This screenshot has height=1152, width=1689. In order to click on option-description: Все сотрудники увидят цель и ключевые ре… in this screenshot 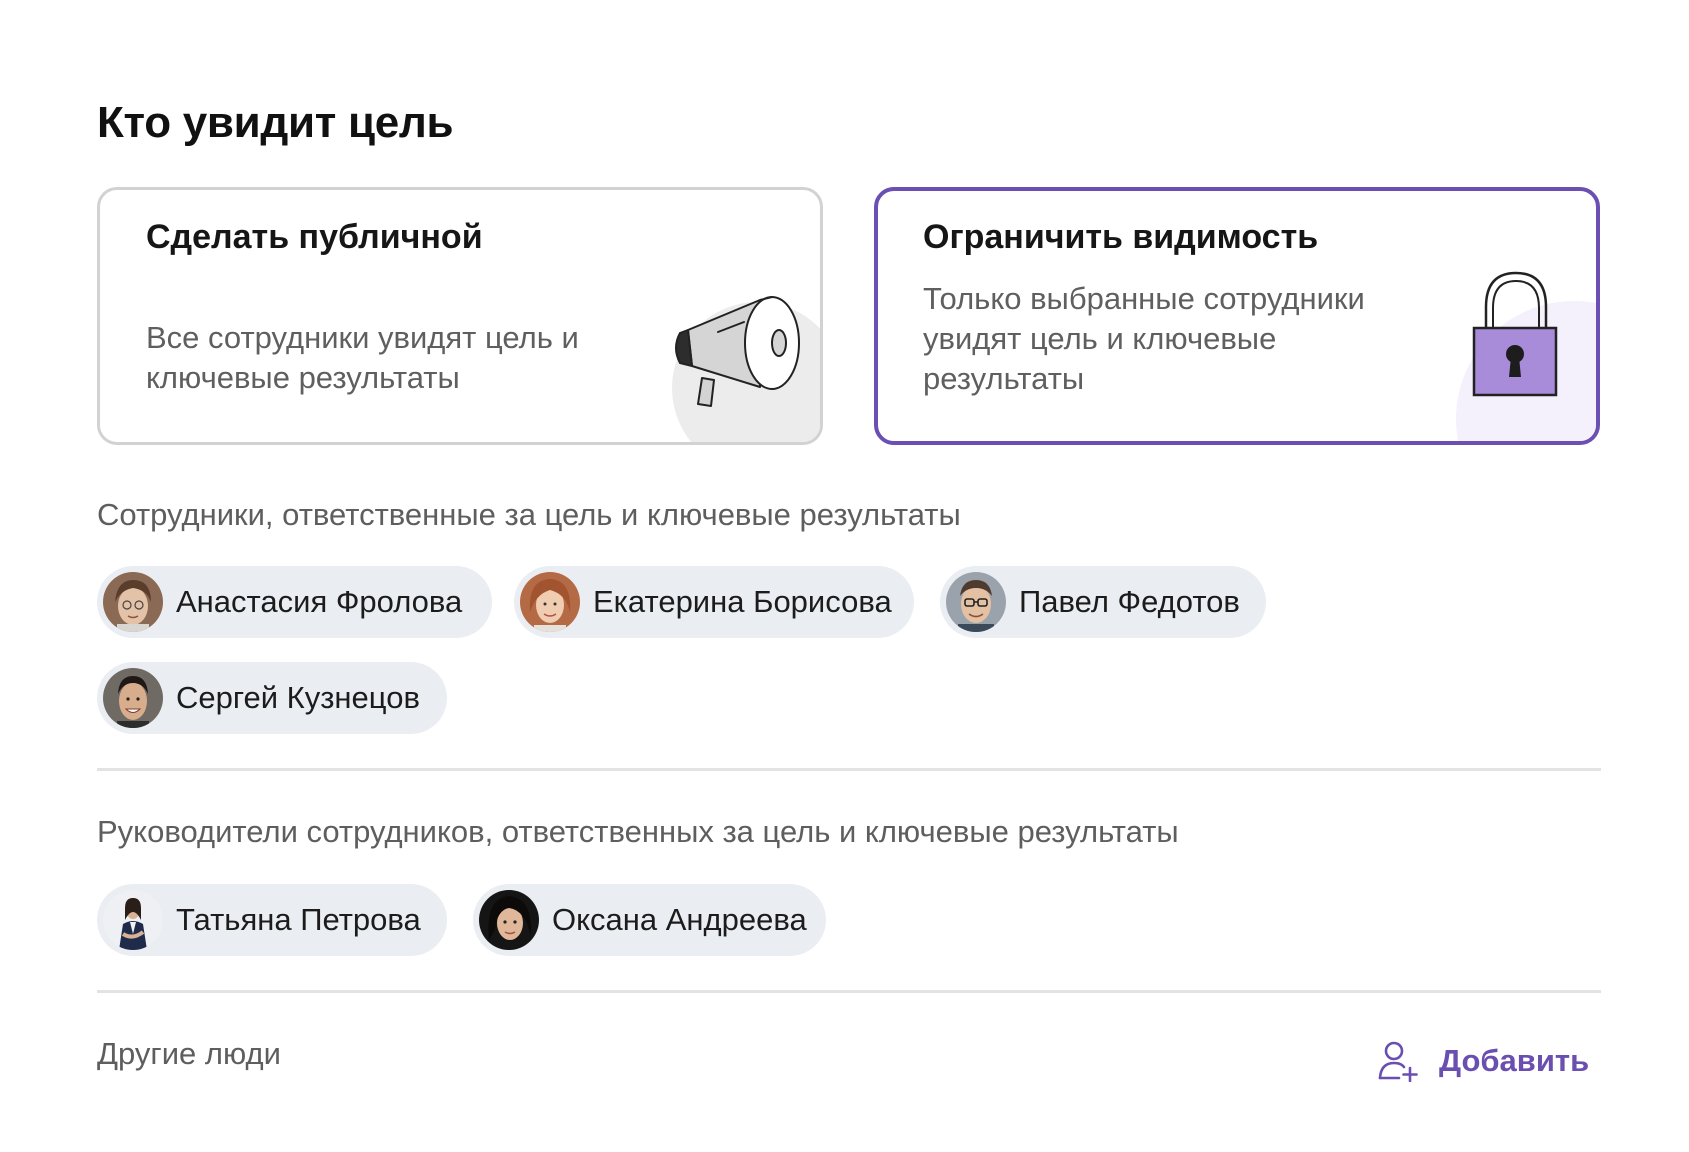, I will do `click(362, 357)`.